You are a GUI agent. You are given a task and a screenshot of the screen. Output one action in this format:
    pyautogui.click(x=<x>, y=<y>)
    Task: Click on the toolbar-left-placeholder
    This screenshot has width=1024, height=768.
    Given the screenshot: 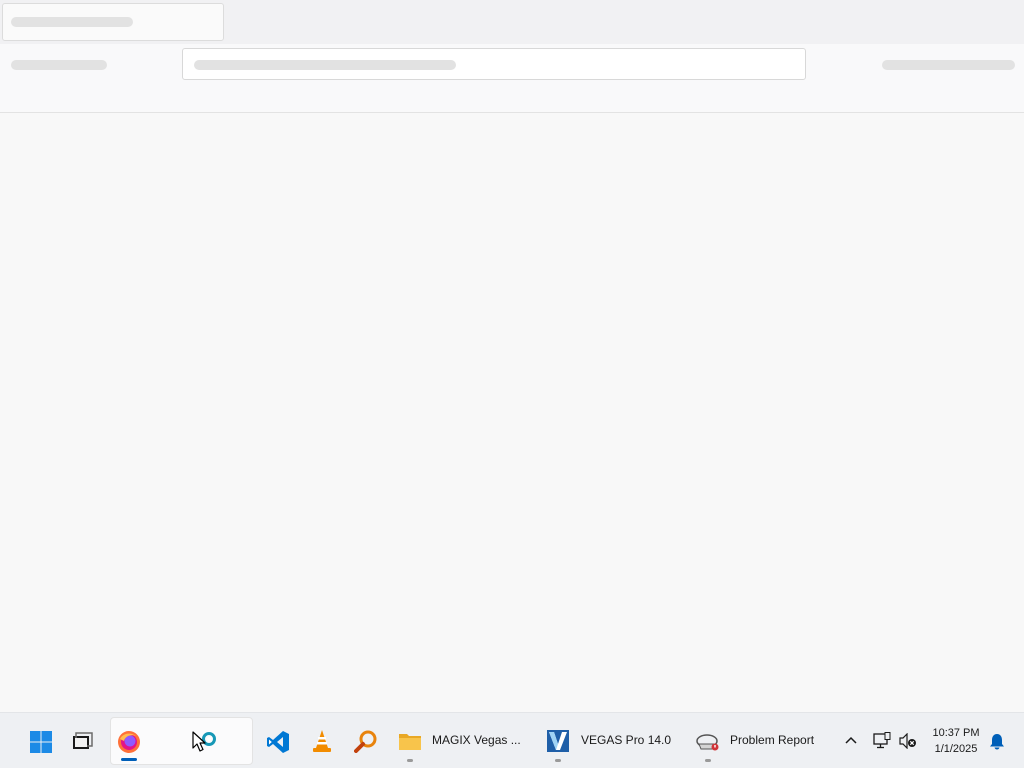 What is the action you would take?
    pyautogui.click(x=59, y=65)
    